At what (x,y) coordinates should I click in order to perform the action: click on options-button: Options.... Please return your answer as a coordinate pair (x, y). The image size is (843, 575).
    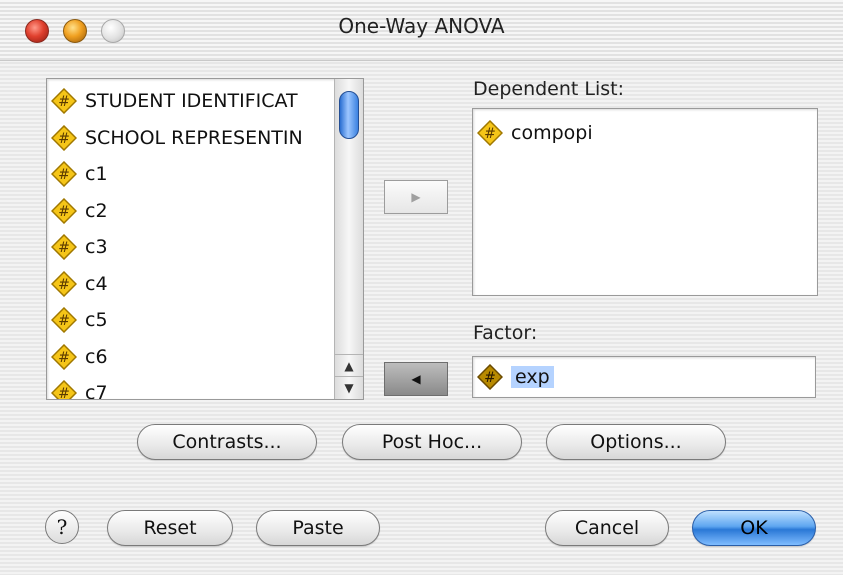
    Looking at the image, I should click on (636, 442).